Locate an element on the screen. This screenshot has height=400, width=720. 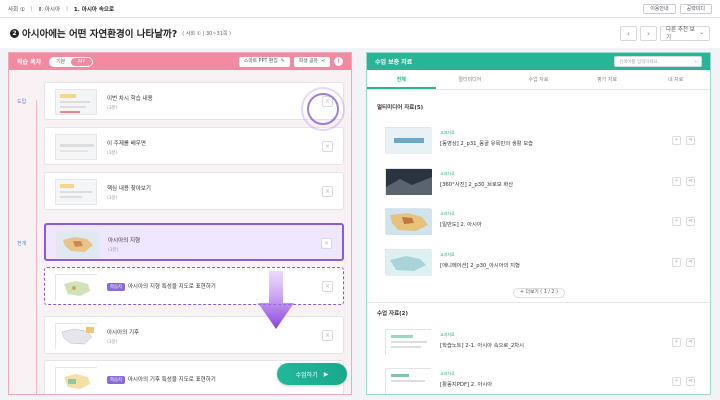
ppt-edit-button: 스마트 PPT 편집 ✎ is located at coordinates (264, 61).